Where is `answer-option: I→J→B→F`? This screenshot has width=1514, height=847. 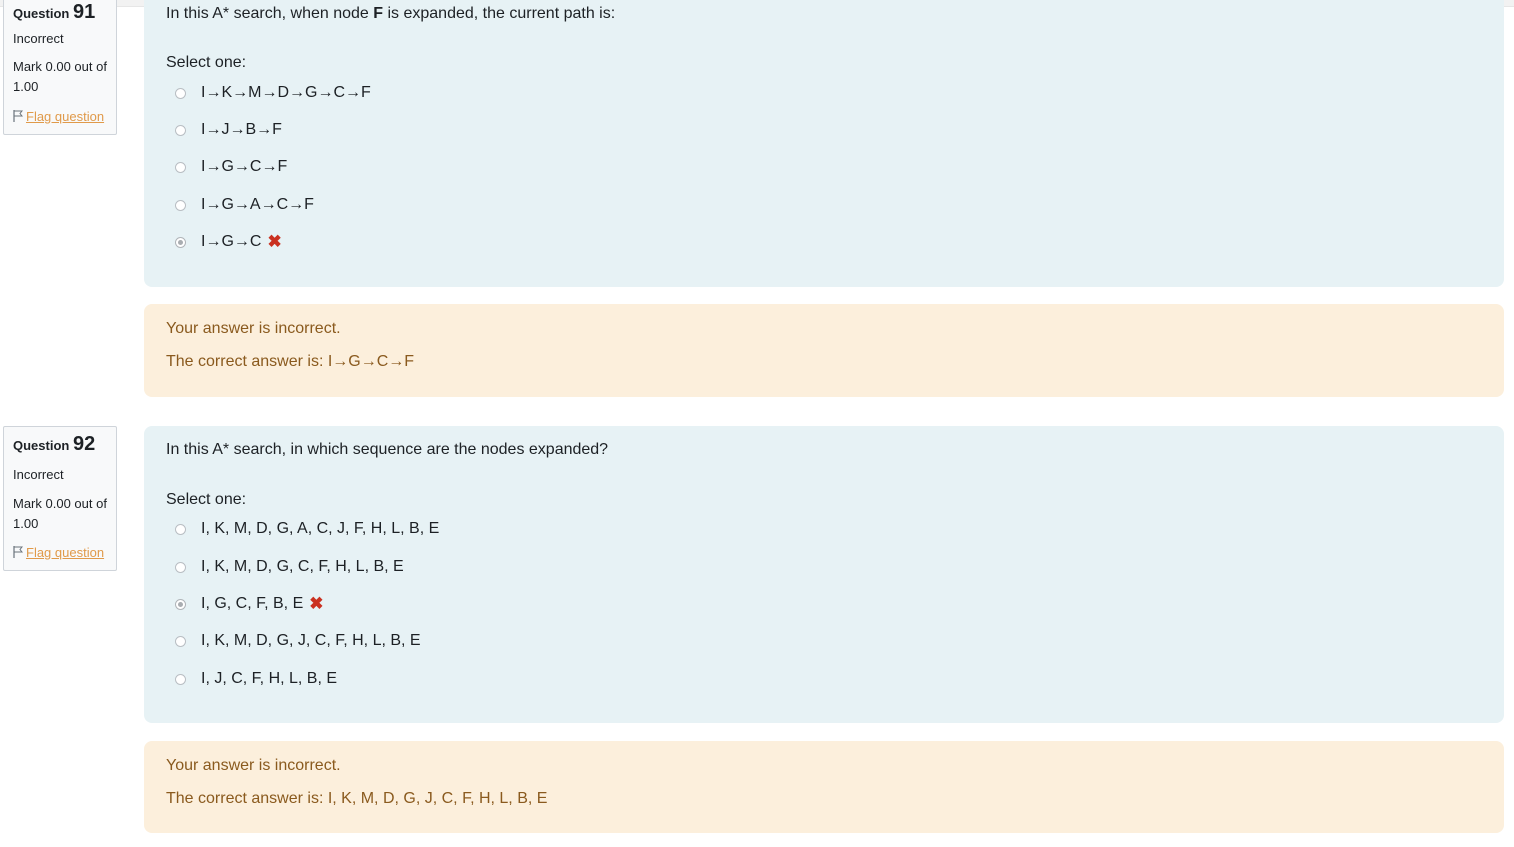
answer-option: I→J→B→F is located at coordinates (228, 130).